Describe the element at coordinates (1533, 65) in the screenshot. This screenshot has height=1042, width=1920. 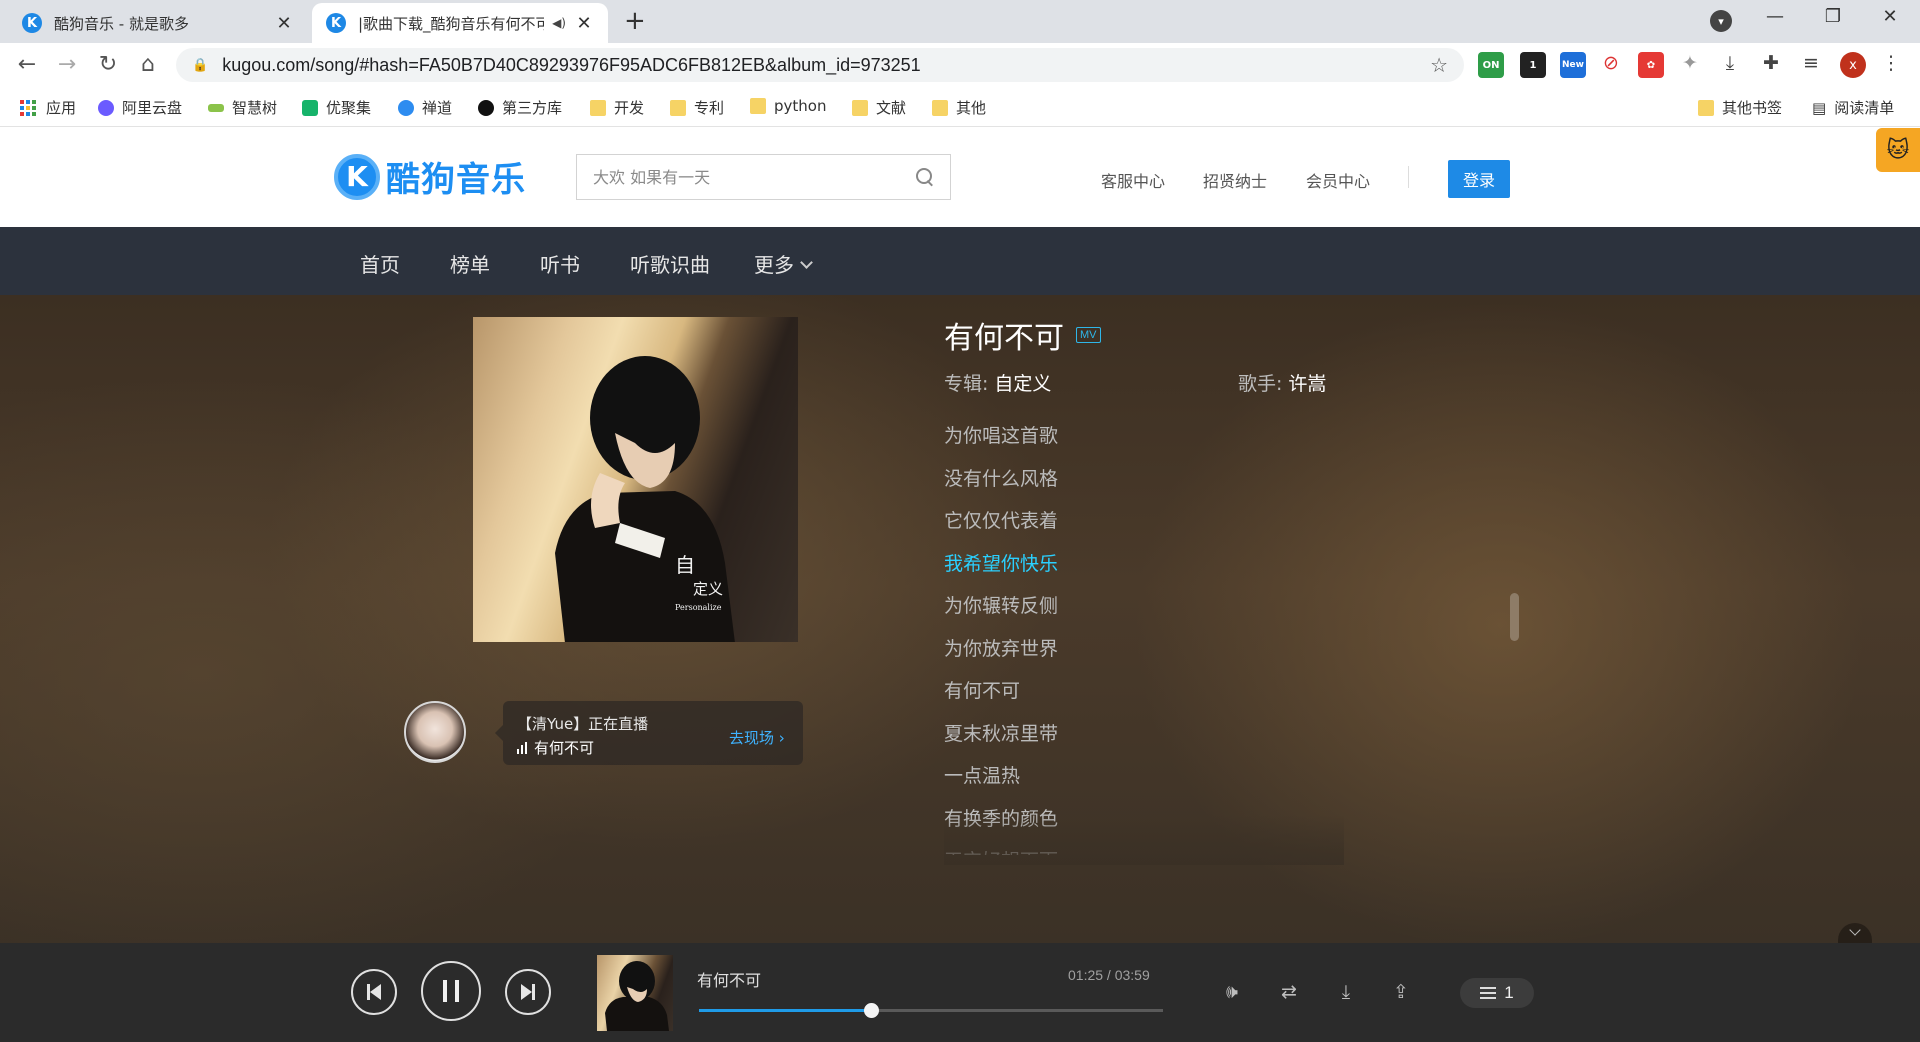
I see `extension-badge-icon: 1` at that location.